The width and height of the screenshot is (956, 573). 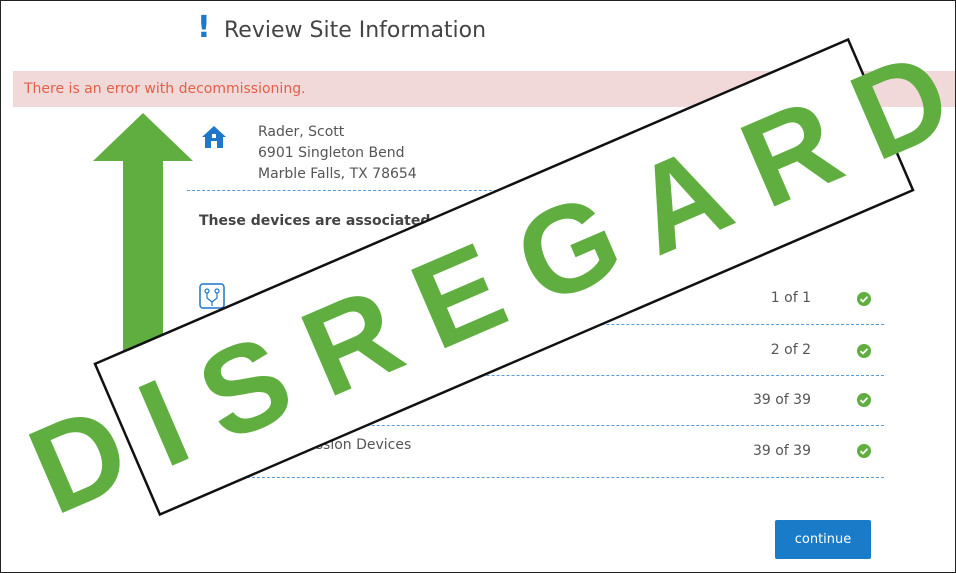 I want to click on continue-button: continue, so click(x=823, y=539).